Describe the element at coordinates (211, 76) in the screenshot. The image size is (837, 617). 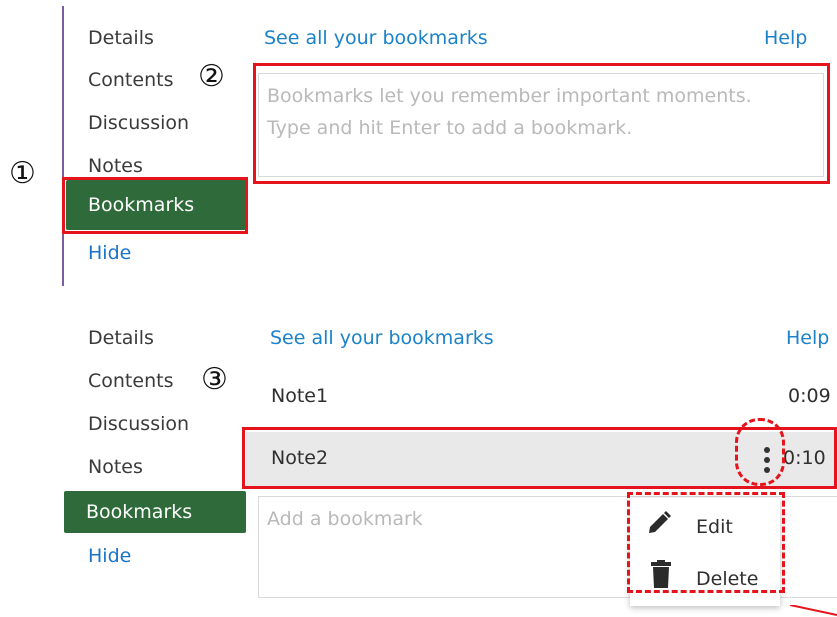
I see `marker-two: ②` at that location.